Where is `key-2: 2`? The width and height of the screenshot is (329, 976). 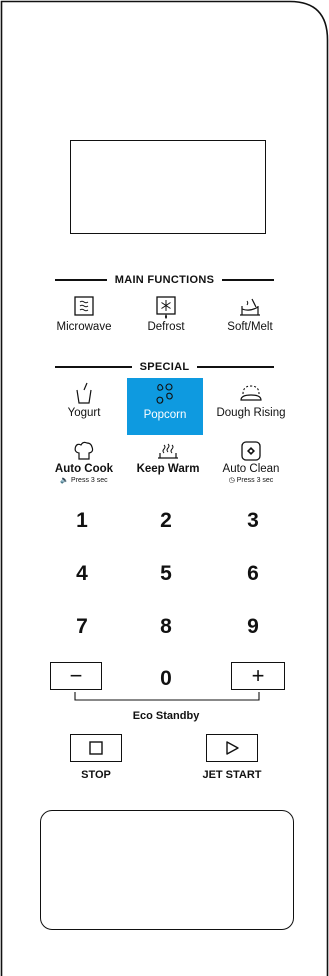
key-2: 2 is located at coordinates (166, 521).